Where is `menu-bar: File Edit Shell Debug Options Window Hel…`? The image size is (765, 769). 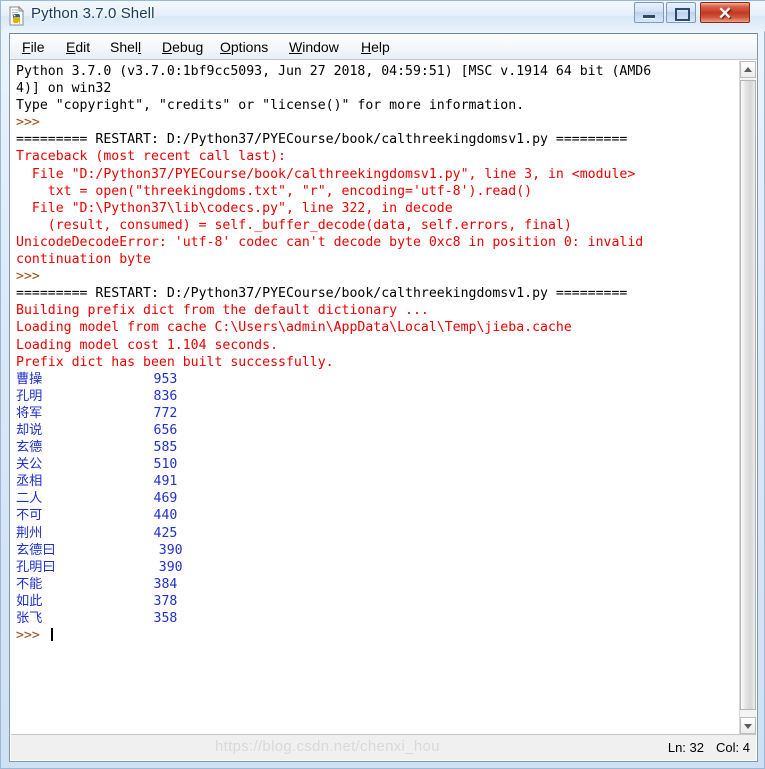
menu-bar: File Edit Shell Debug Options Window Hel… is located at coordinates (383, 47).